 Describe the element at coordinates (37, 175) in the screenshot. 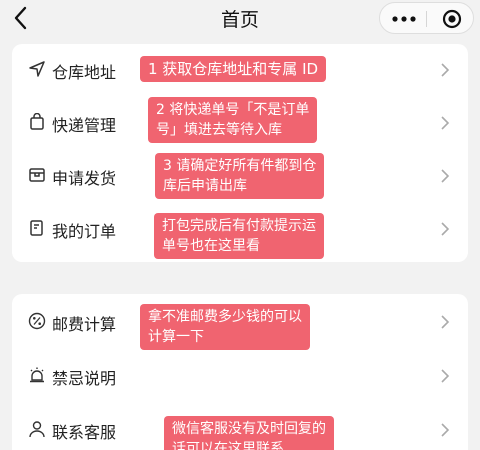

I see `box-icon` at that location.